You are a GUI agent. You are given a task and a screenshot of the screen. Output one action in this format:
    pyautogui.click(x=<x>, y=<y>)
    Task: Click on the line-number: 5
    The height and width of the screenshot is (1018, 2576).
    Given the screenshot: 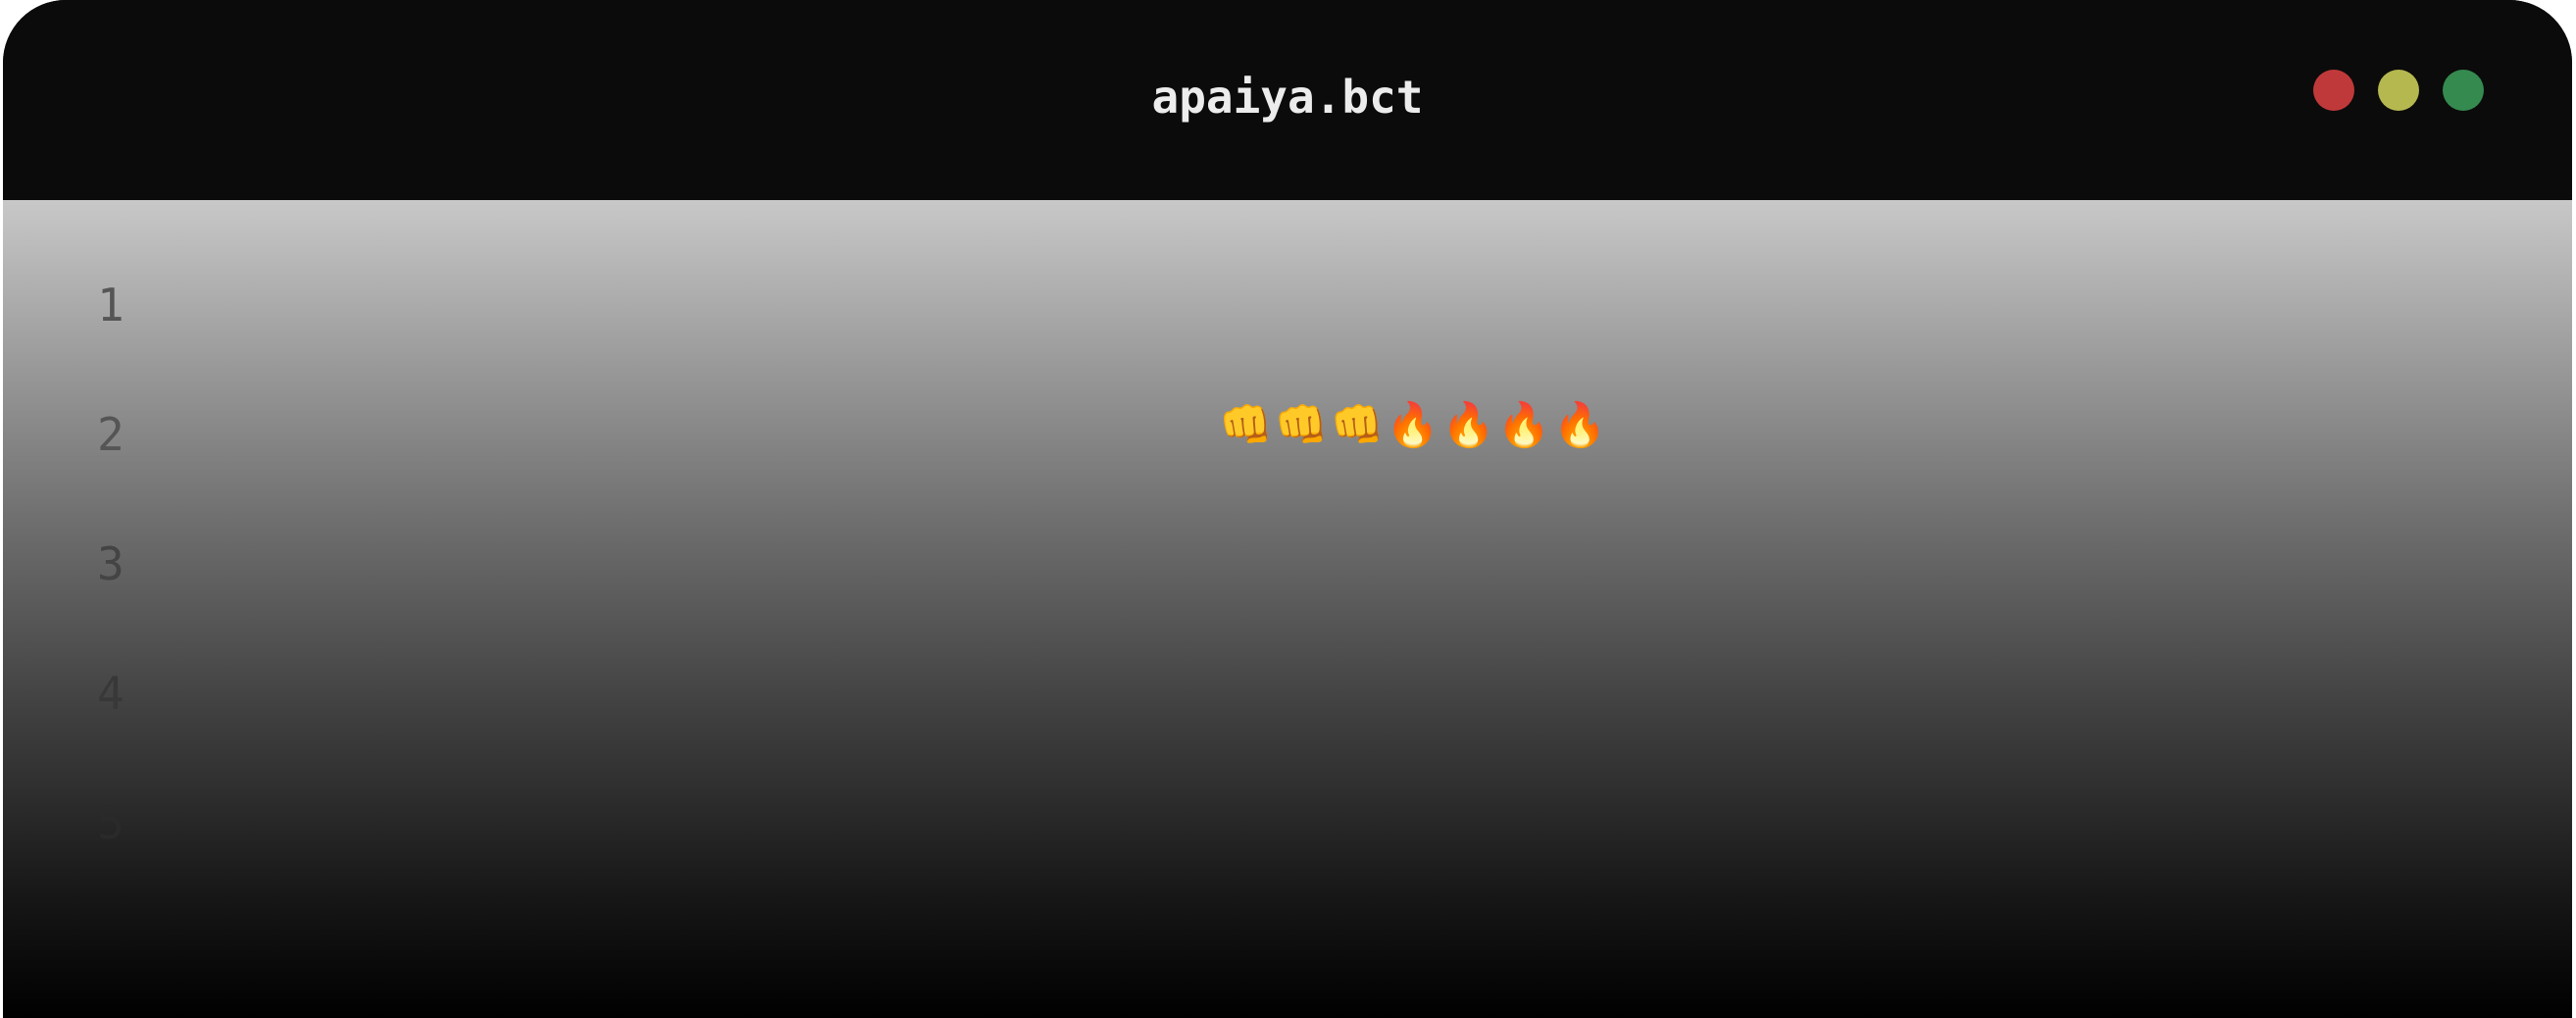 What is the action you would take?
    pyautogui.click(x=111, y=822)
    